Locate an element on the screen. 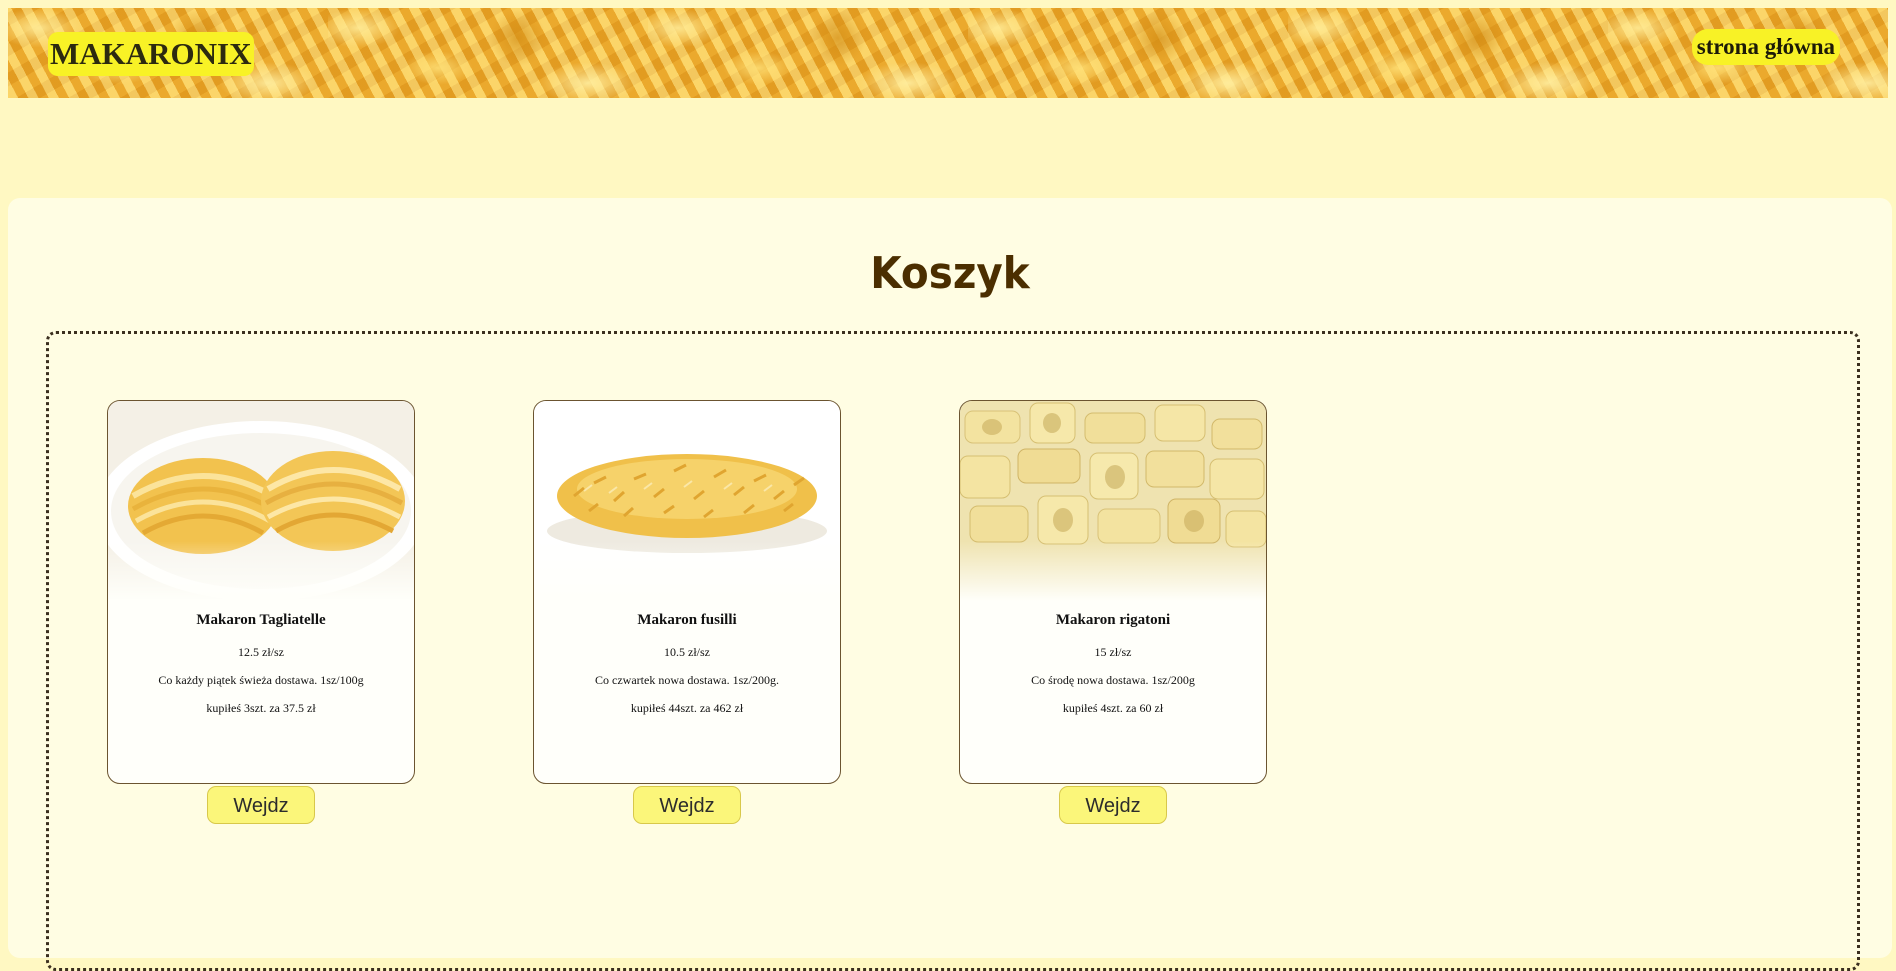 The image size is (1896, 971). purchase-summary: kupiłeś 3szt. za 37.5 zł is located at coordinates (261, 708).